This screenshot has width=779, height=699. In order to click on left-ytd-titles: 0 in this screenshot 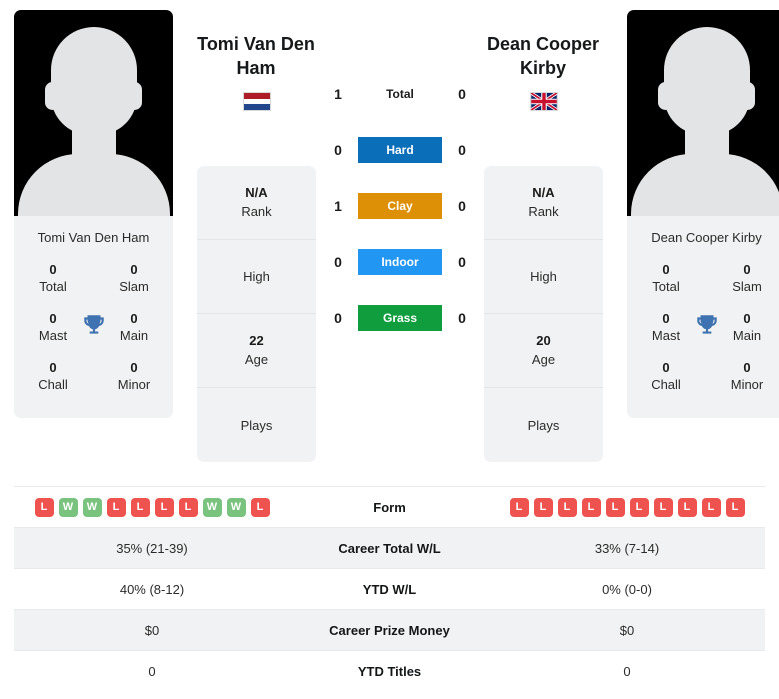, I will do `click(152, 671)`.